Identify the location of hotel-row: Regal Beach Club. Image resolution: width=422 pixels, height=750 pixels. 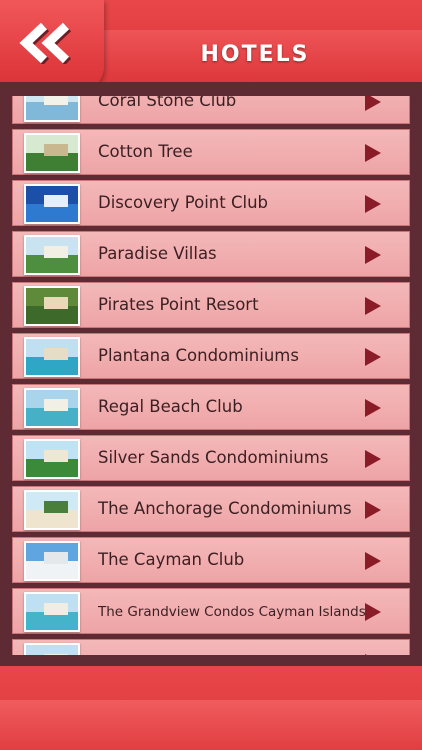
(211, 407).